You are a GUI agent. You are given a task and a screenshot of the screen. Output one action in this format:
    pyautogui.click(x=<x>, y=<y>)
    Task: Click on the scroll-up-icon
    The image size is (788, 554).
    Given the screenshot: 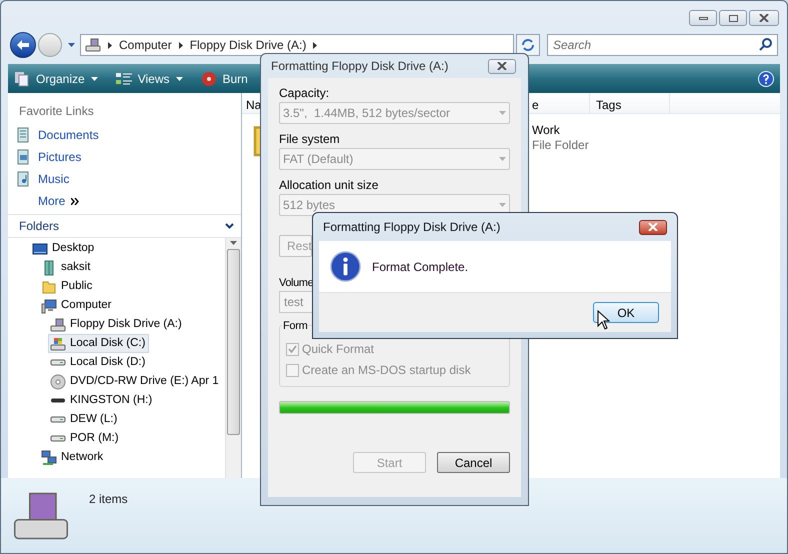 What is the action you would take?
    pyautogui.click(x=233, y=243)
    